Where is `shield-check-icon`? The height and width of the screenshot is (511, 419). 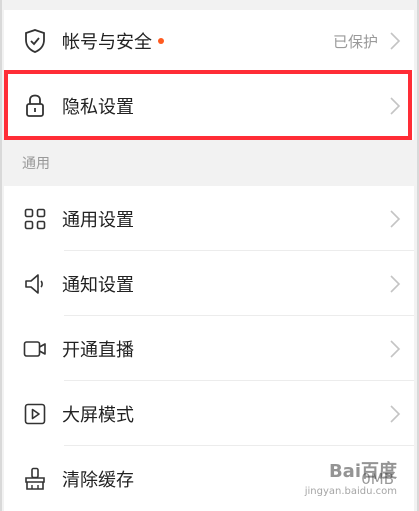
shield-check-icon is located at coordinates (35, 41).